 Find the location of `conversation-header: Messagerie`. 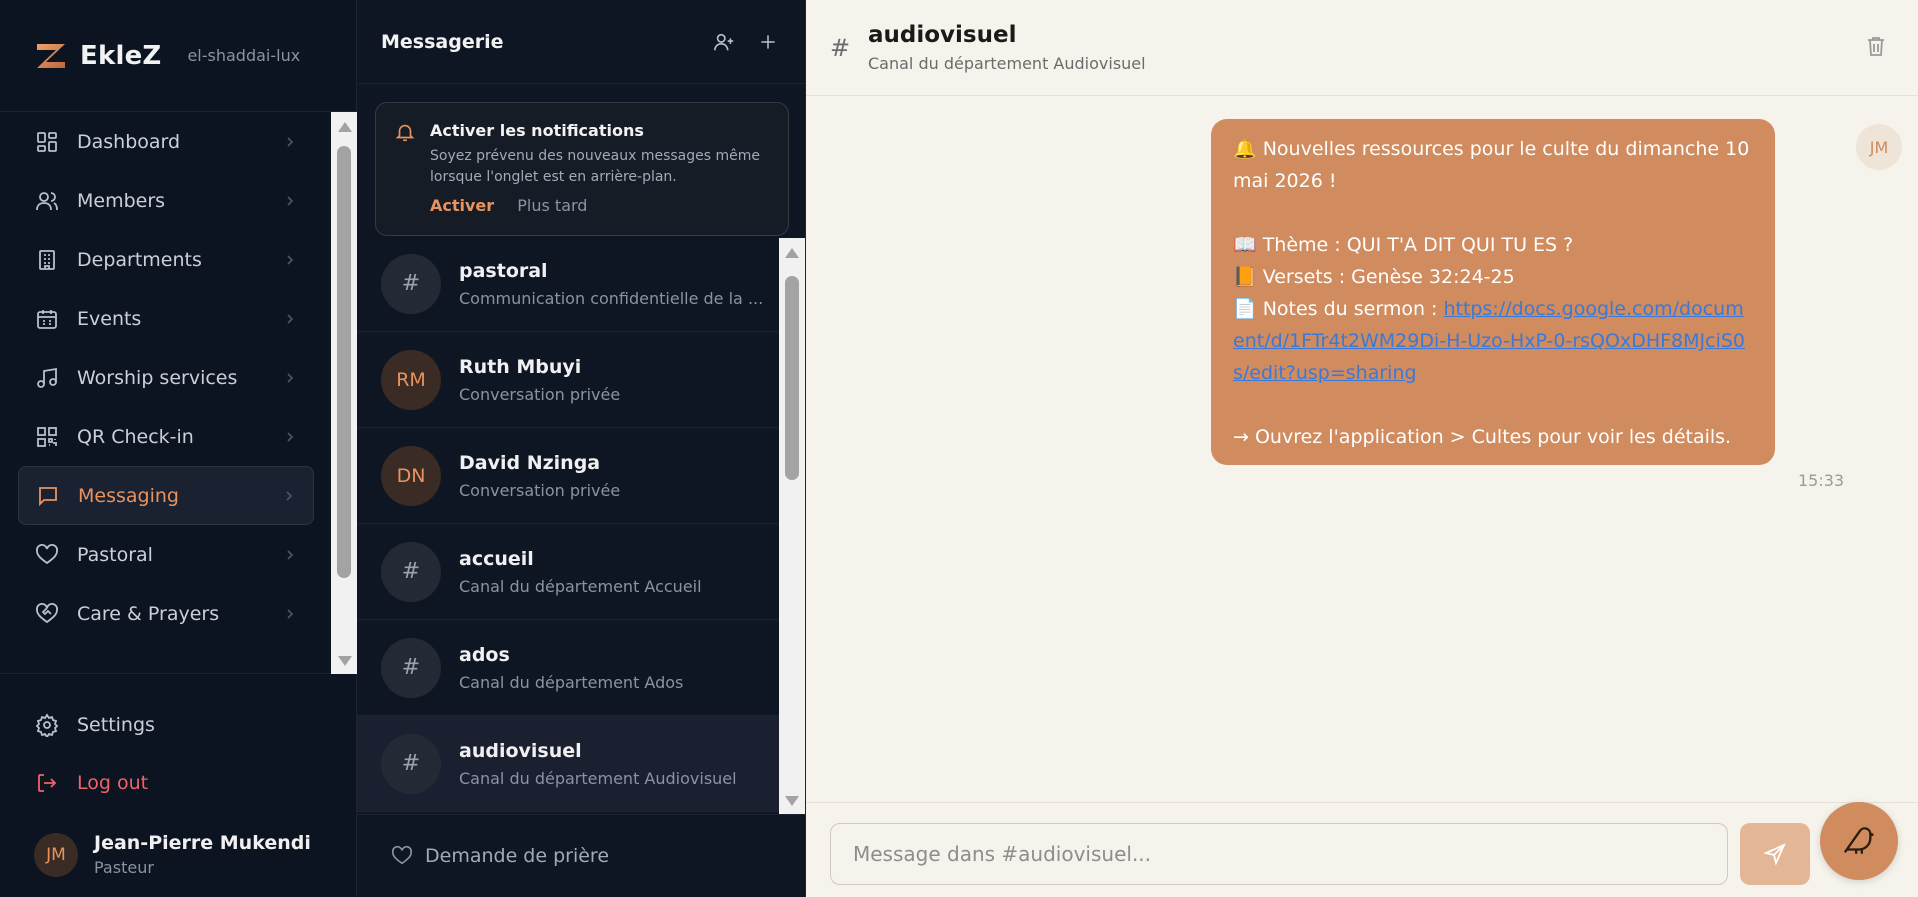

conversation-header: Messagerie is located at coordinates (581, 42).